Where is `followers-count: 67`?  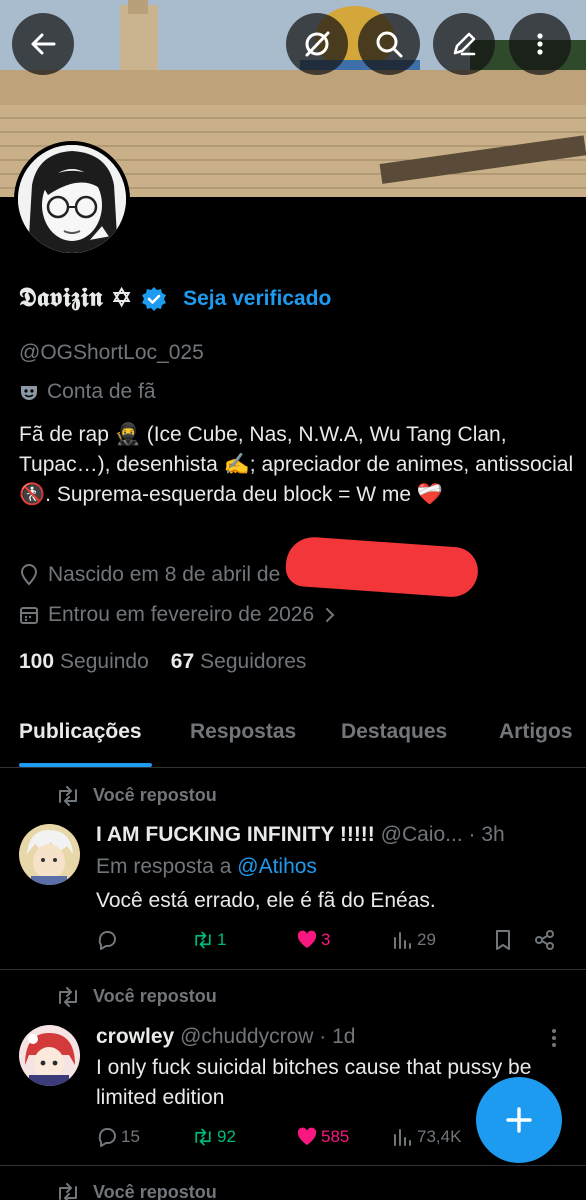 followers-count: 67 is located at coordinates (182, 661).